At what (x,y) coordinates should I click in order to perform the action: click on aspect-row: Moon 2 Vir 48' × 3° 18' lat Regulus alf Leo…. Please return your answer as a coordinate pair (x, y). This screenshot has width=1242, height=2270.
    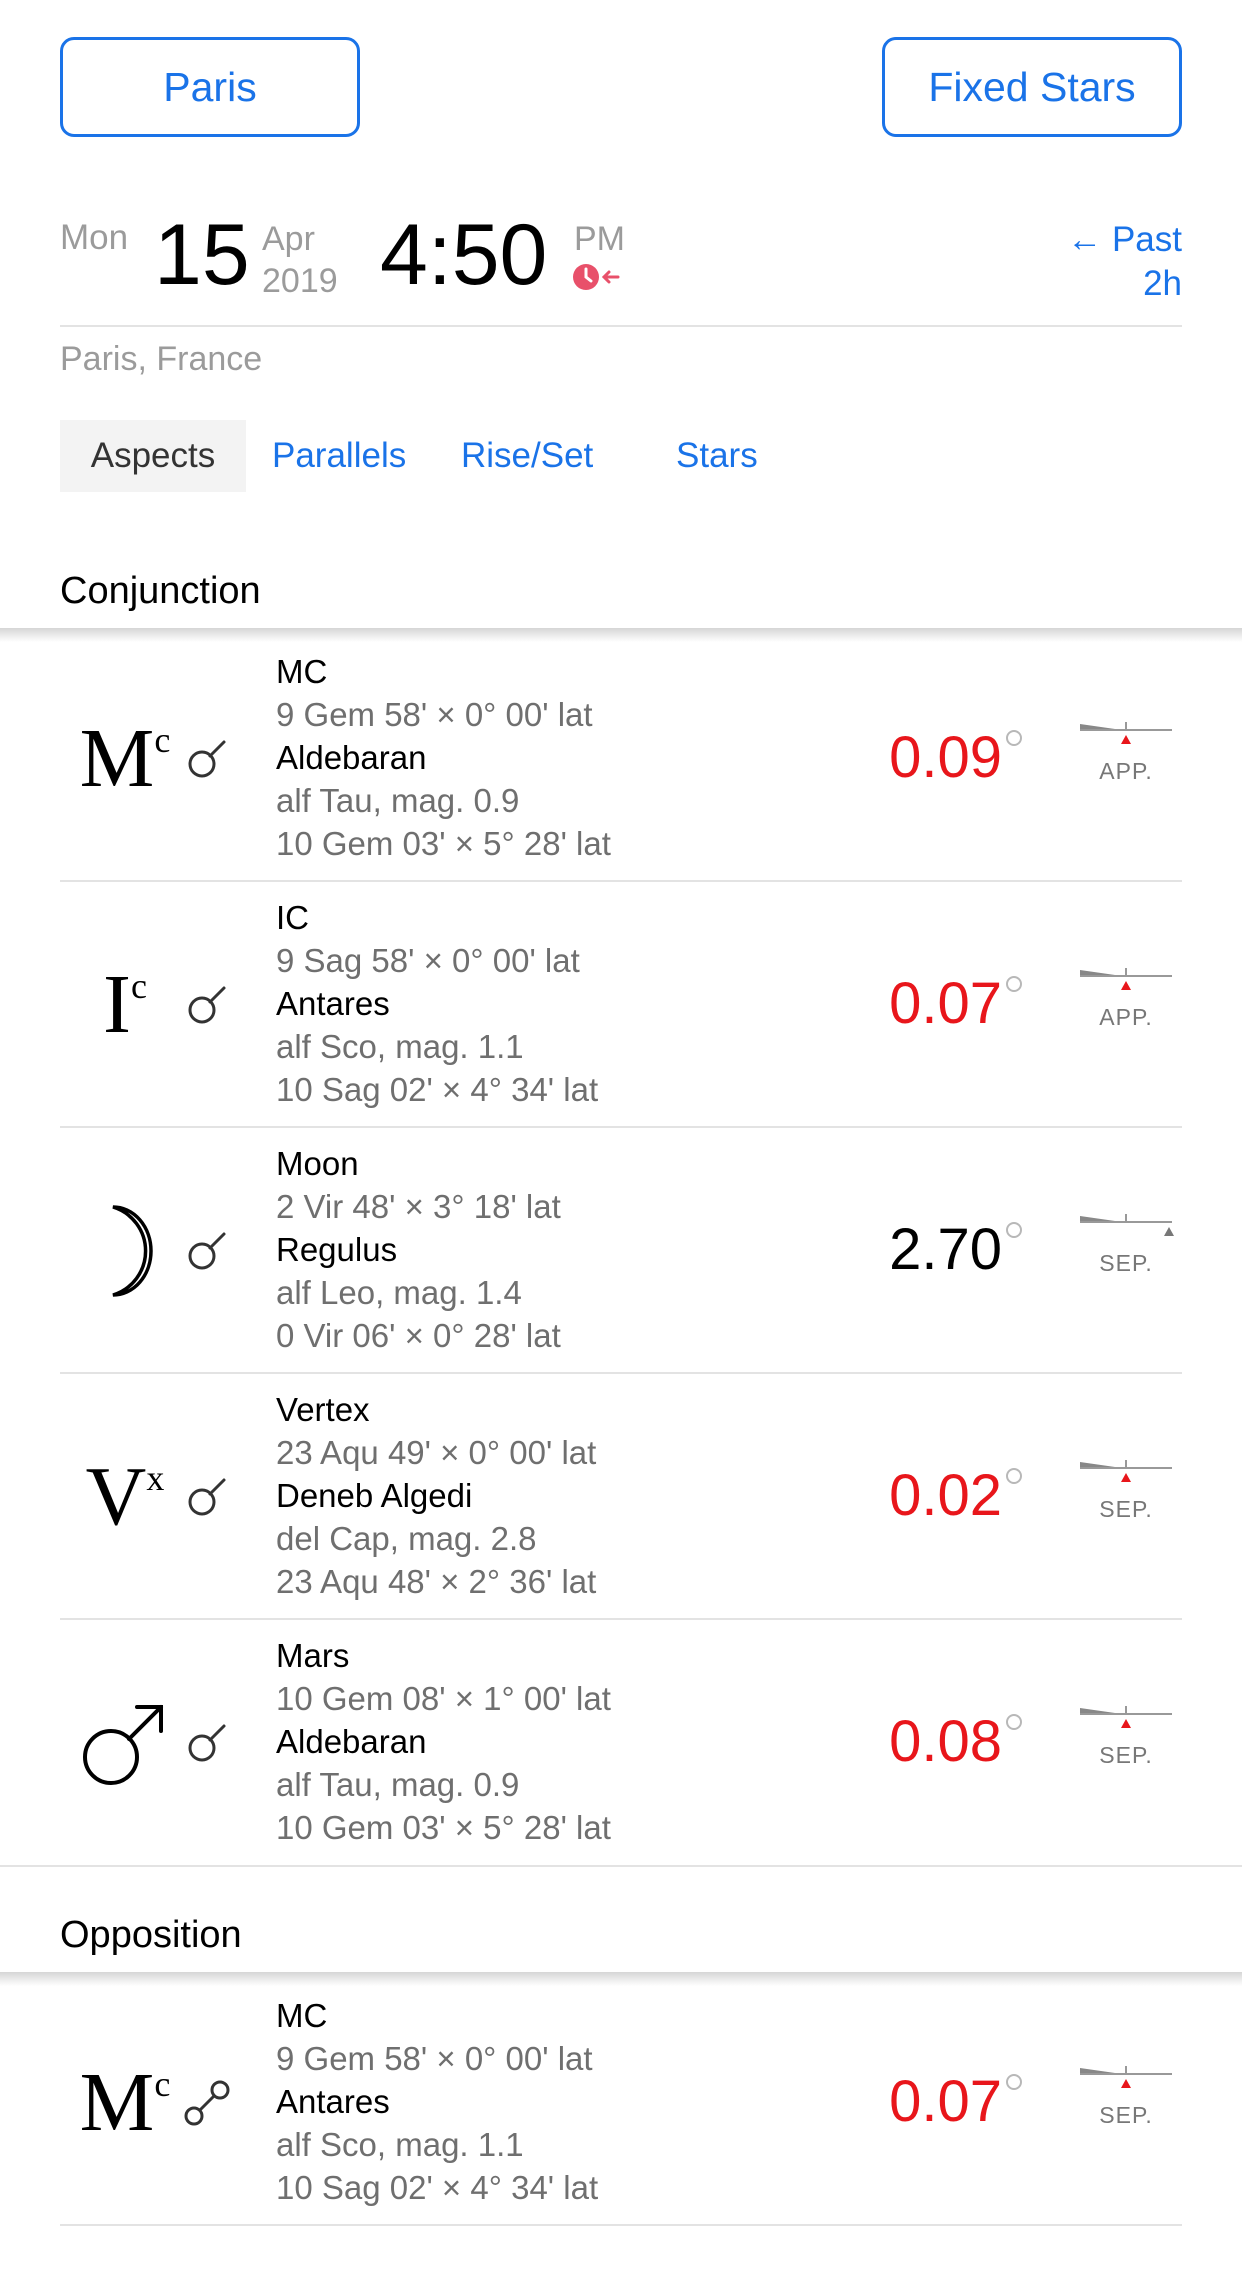
    Looking at the image, I should click on (621, 1251).